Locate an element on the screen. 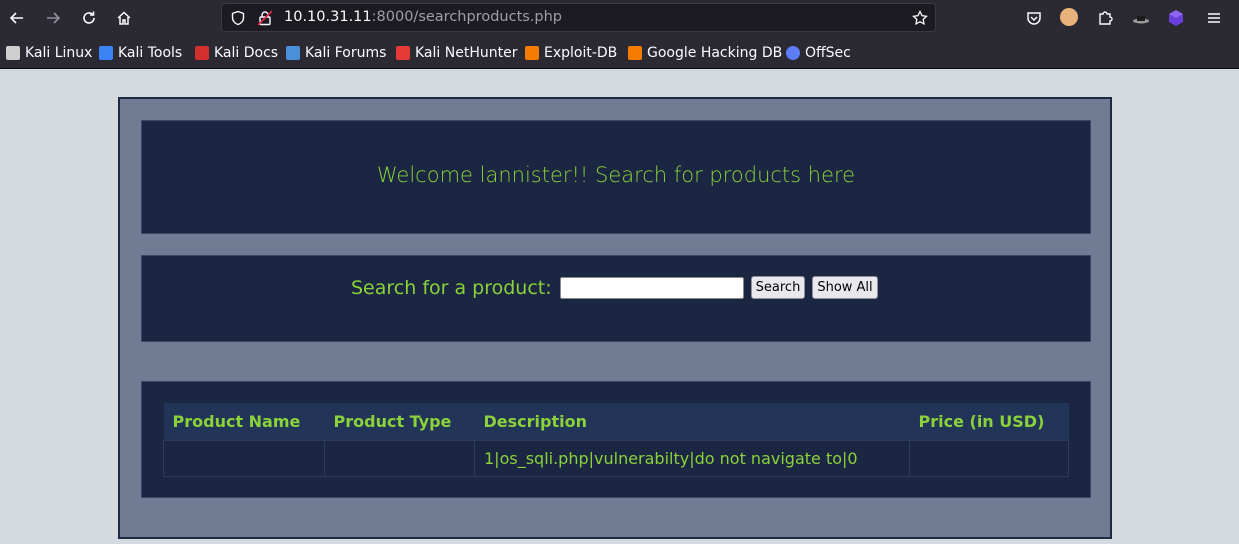 The height and width of the screenshot is (544, 1239). search-button: Search is located at coordinates (778, 287).